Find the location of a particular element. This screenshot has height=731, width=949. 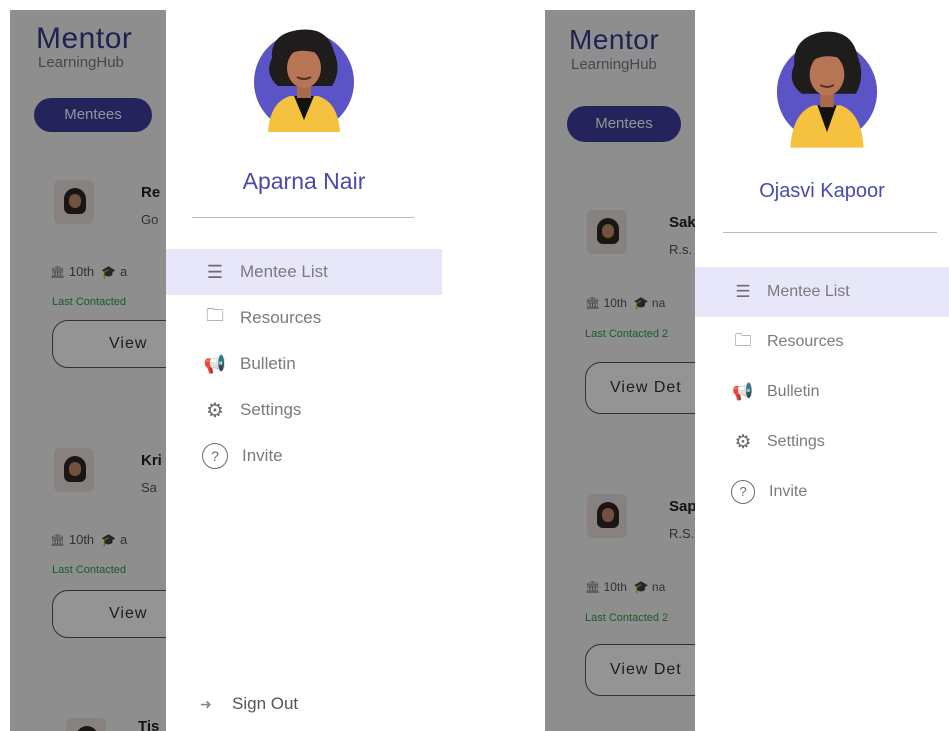

sign-out-icon: ➜ is located at coordinates (206, 703).